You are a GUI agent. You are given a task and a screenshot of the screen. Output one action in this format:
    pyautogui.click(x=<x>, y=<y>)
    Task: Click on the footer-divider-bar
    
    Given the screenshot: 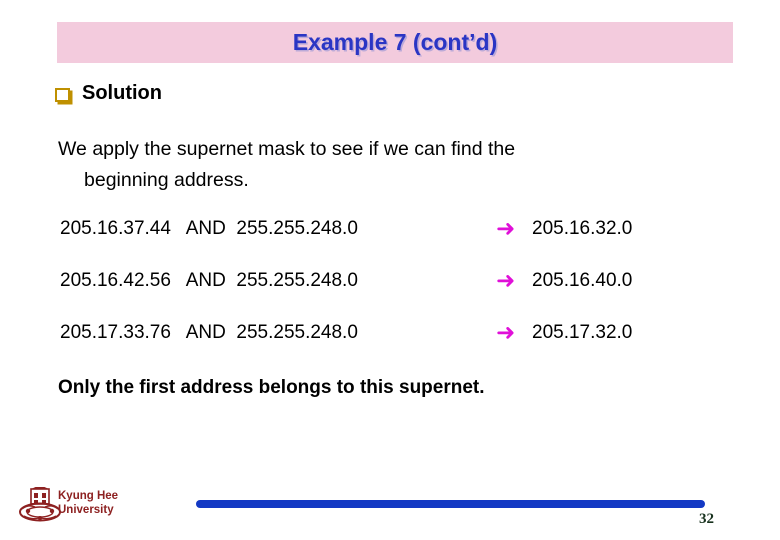 What is the action you would take?
    pyautogui.click(x=450, y=504)
    